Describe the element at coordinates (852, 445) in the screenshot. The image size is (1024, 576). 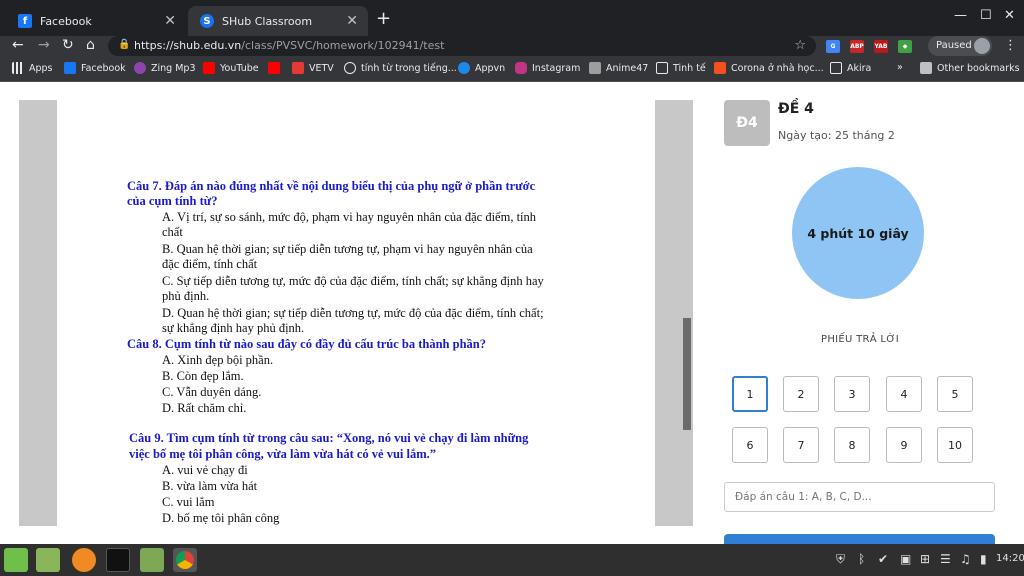
I see `answer-button-8: 8` at that location.